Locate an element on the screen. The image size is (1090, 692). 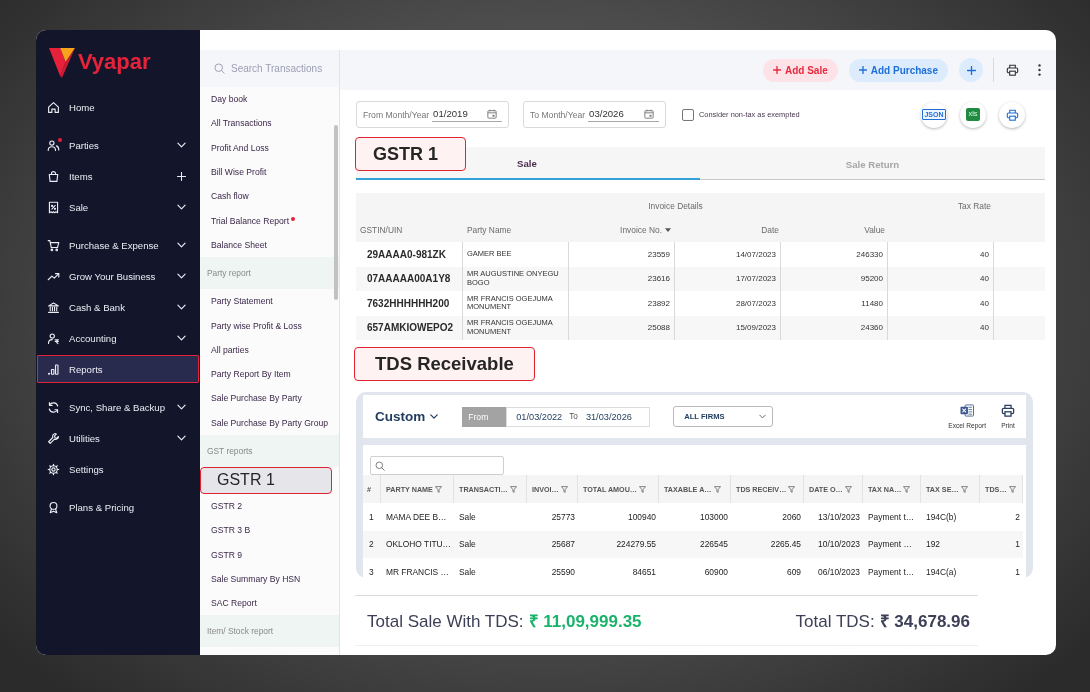
period-dropdown: Custom is located at coordinates (407, 416).